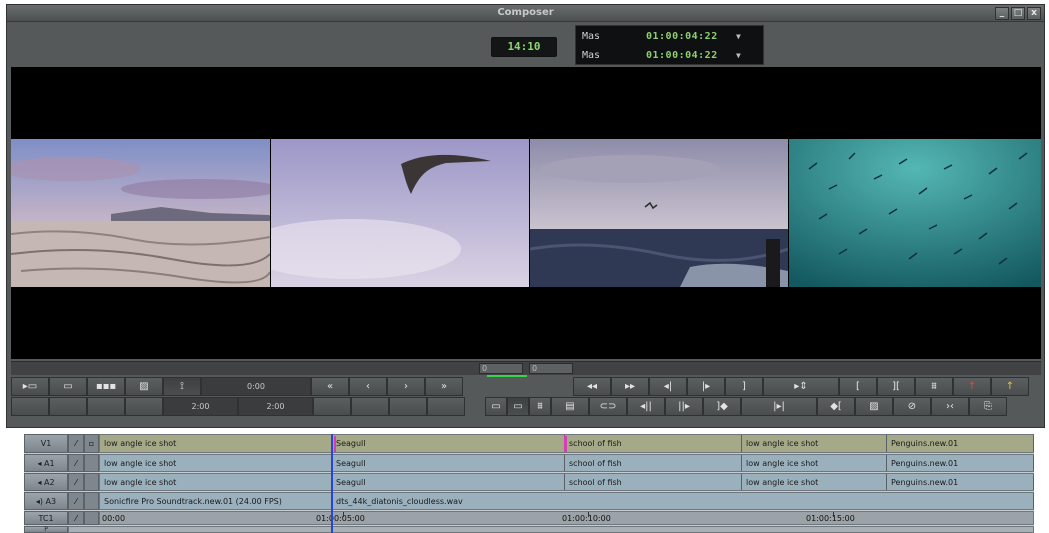  I want to click on monitor-icon: ▫, so click(91, 443).